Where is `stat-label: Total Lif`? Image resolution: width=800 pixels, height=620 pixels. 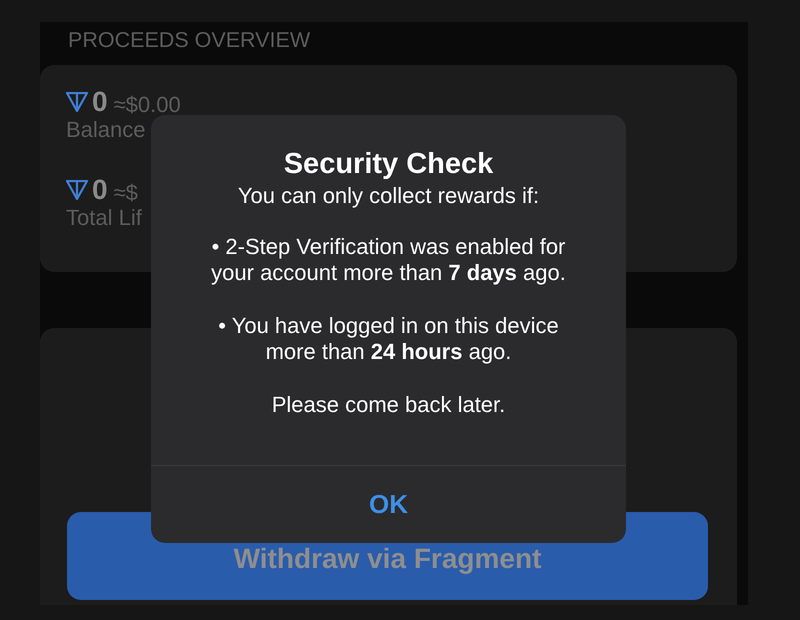 stat-label: Total Lif is located at coordinates (104, 218).